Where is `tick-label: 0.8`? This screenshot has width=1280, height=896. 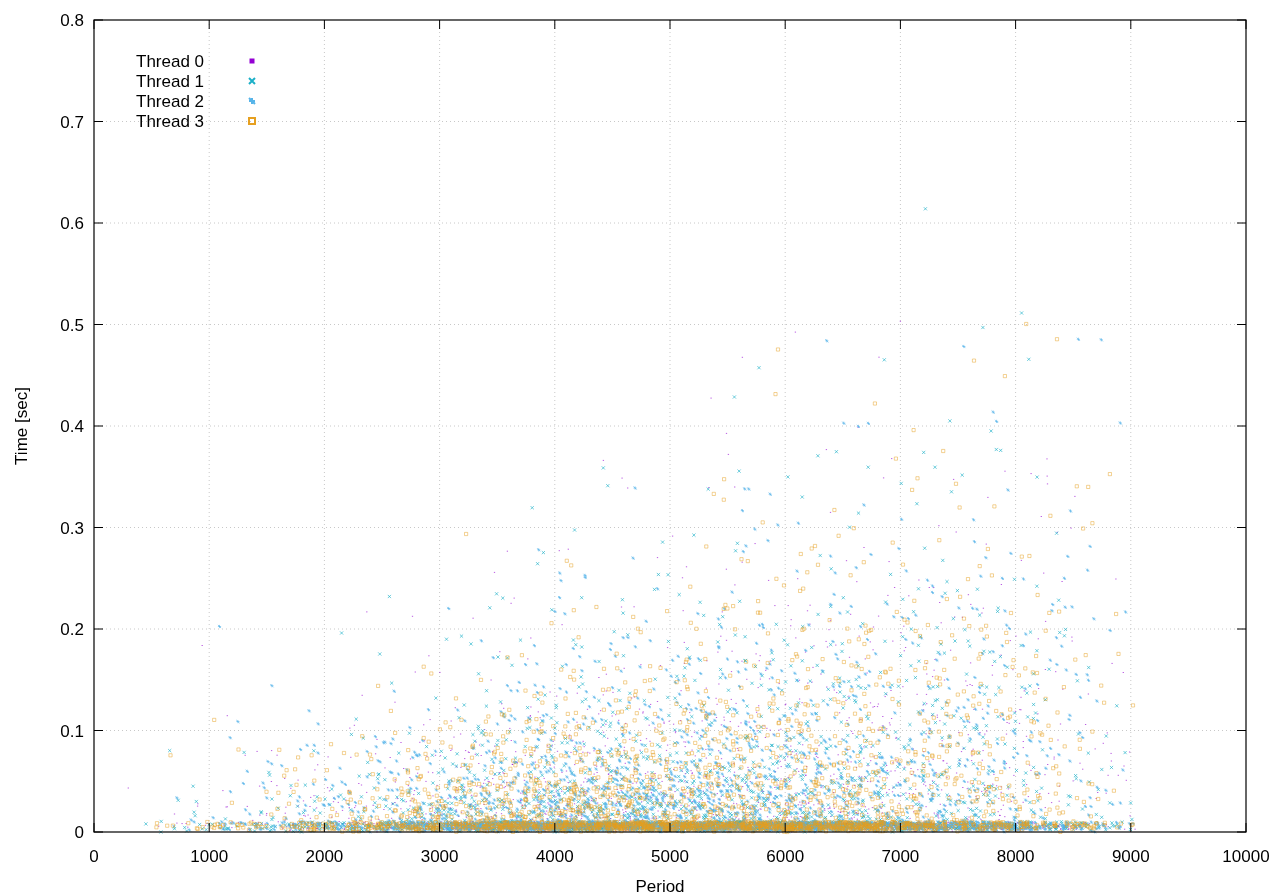 tick-label: 0.8 is located at coordinates (72, 20).